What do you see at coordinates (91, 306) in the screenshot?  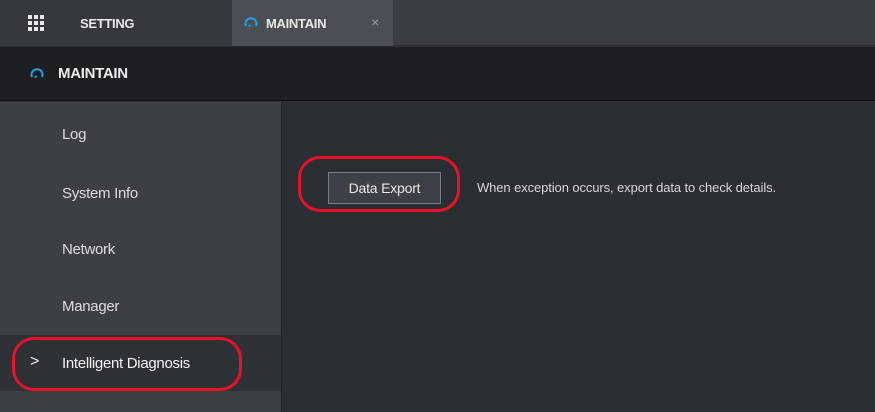 I see `sidebar-item-label: Manager` at bounding box center [91, 306].